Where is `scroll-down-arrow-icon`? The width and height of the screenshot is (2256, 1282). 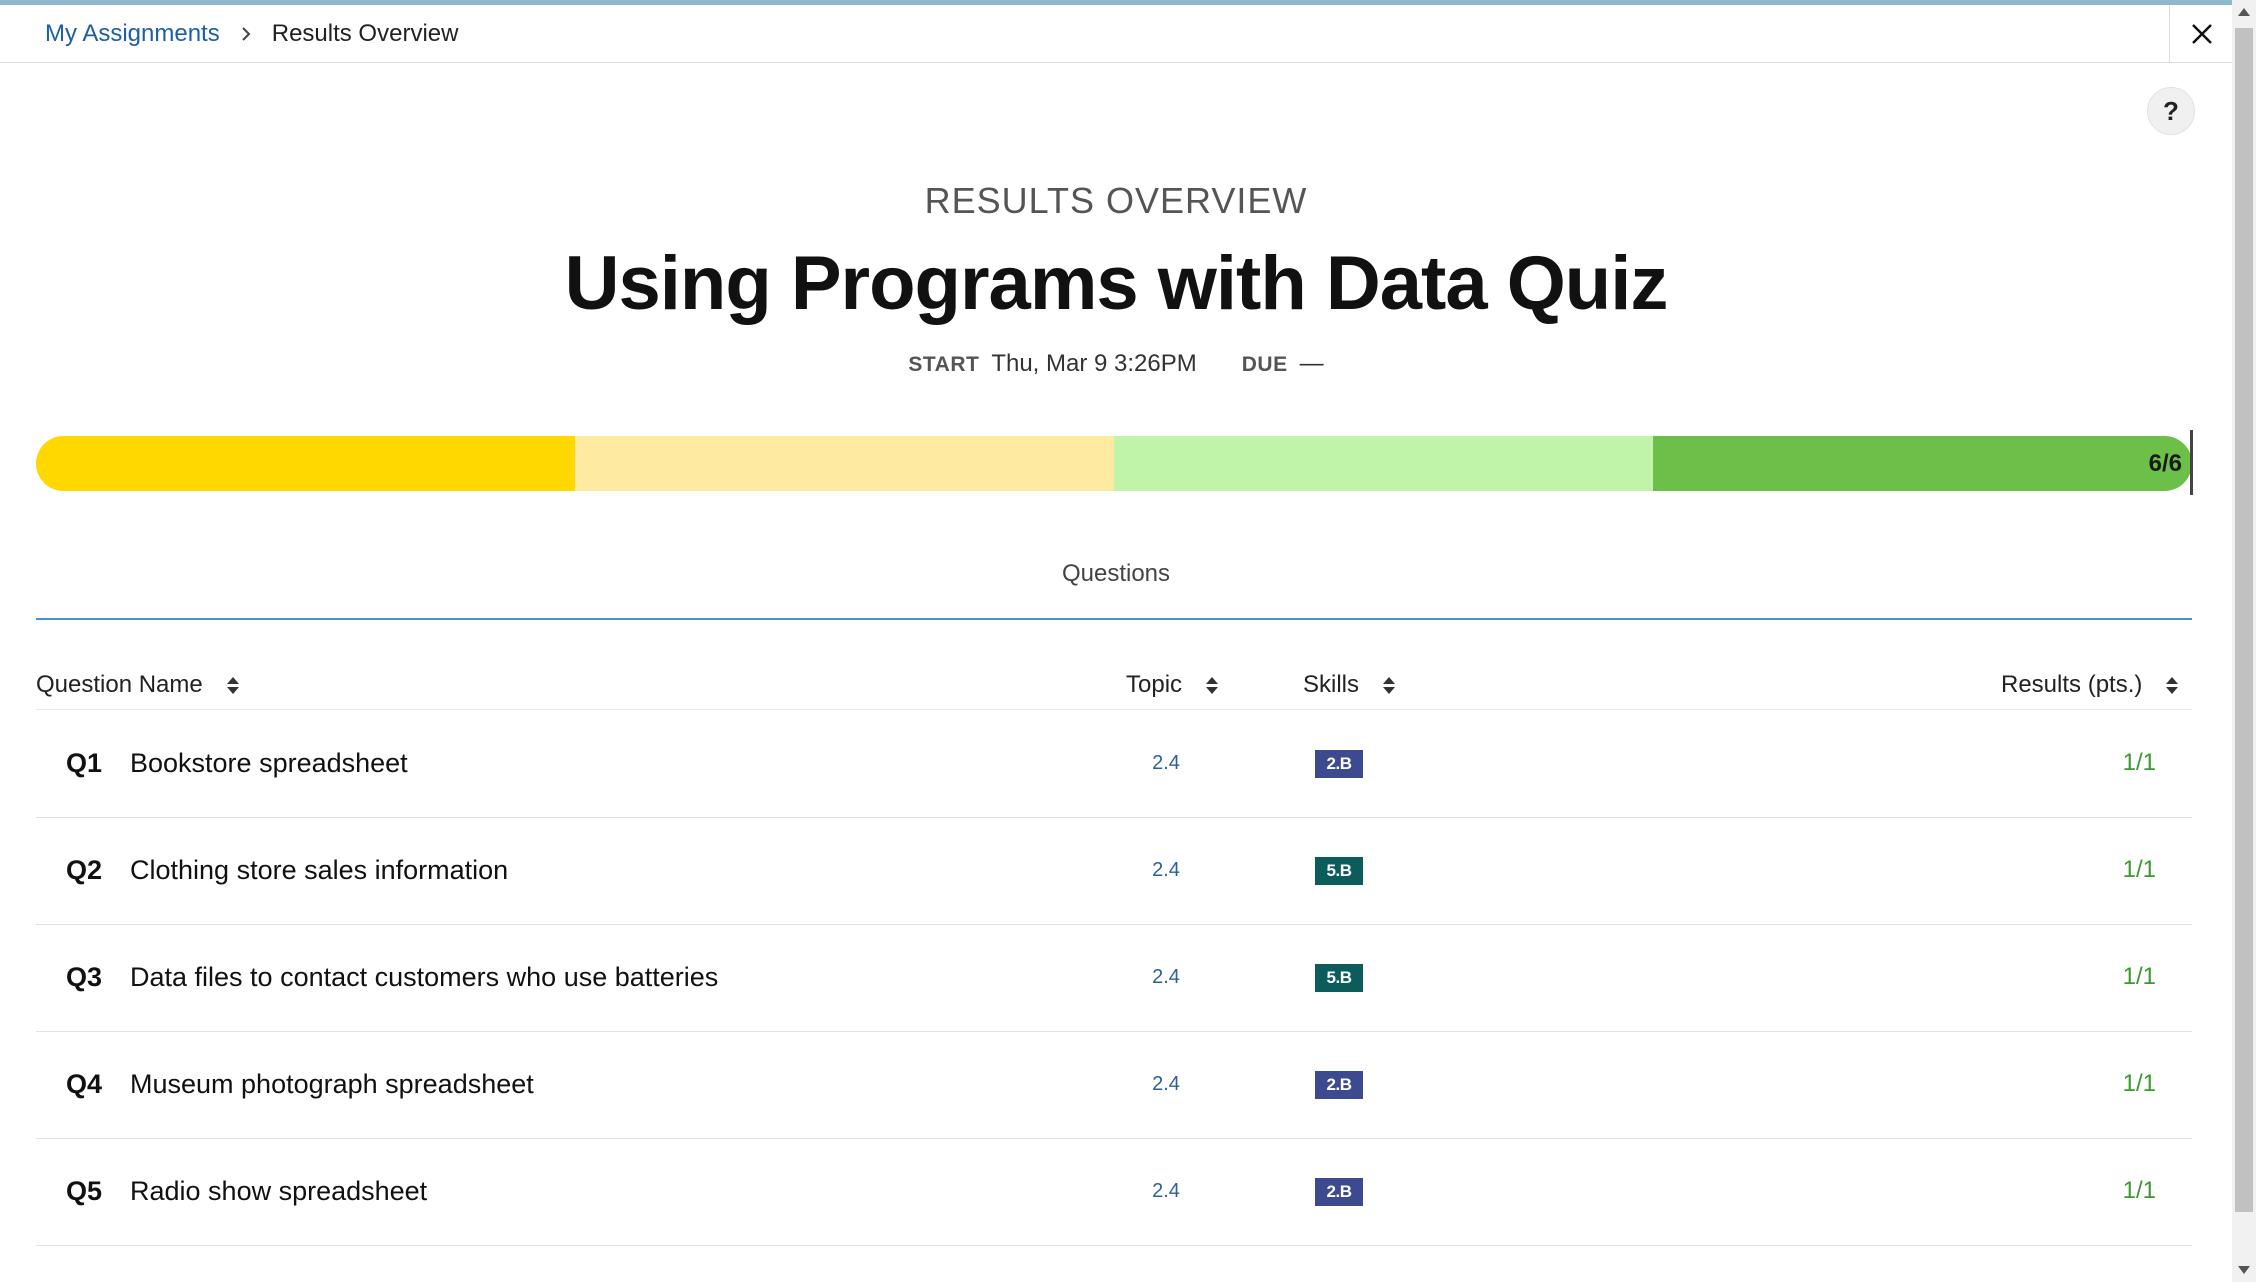 scroll-down-arrow-icon is located at coordinates (2244, 1270).